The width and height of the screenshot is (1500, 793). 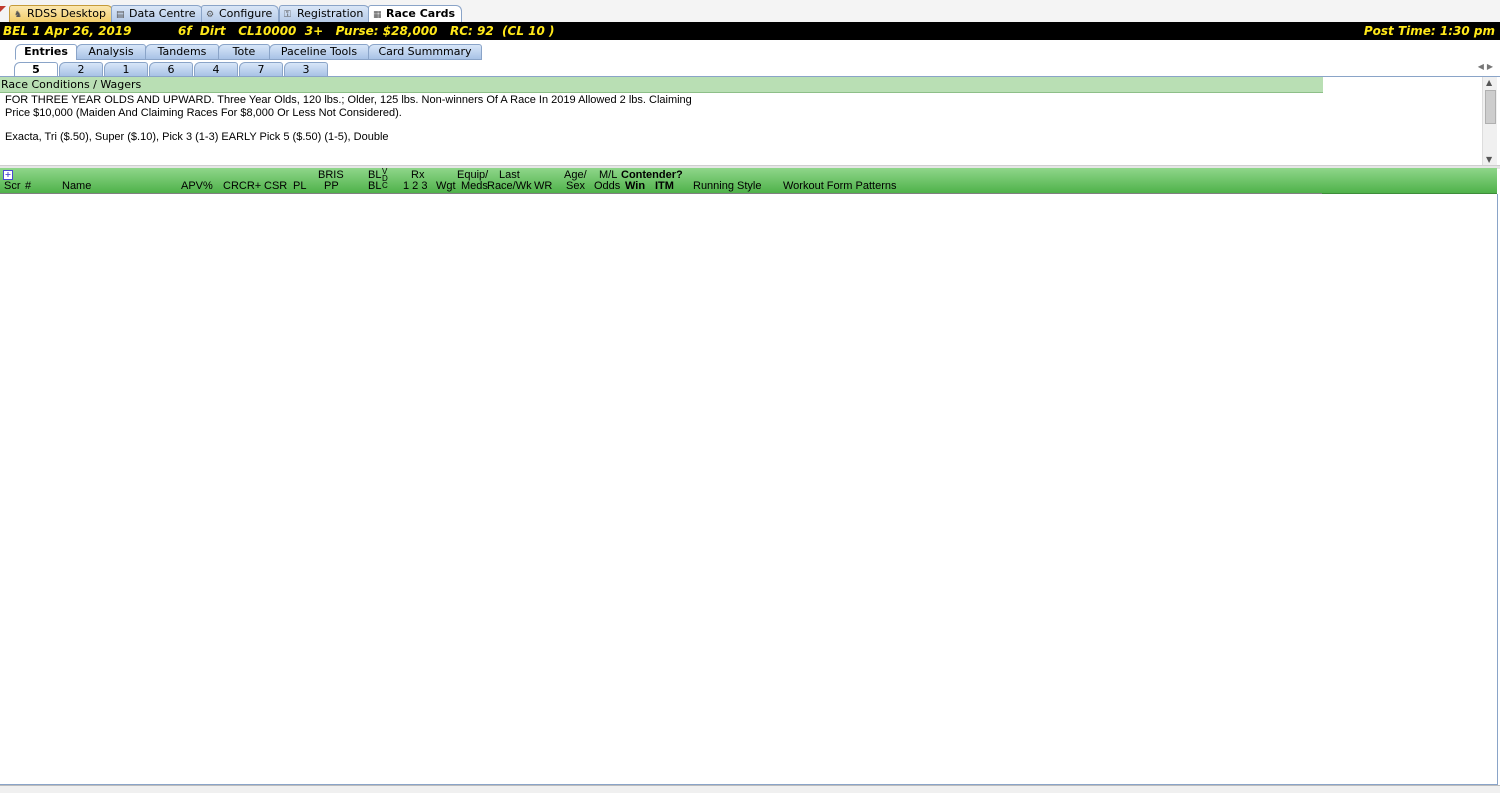 I want to click on col-wr: WR, so click(x=543, y=186).